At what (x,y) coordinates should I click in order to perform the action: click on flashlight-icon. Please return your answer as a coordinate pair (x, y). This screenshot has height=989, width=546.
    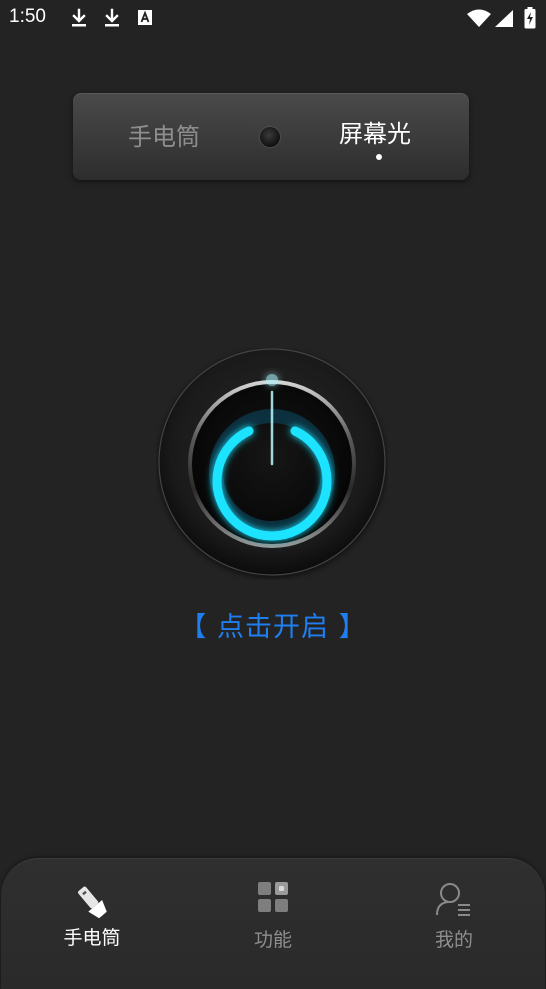
    Looking at the image, I should click on (92, 902).